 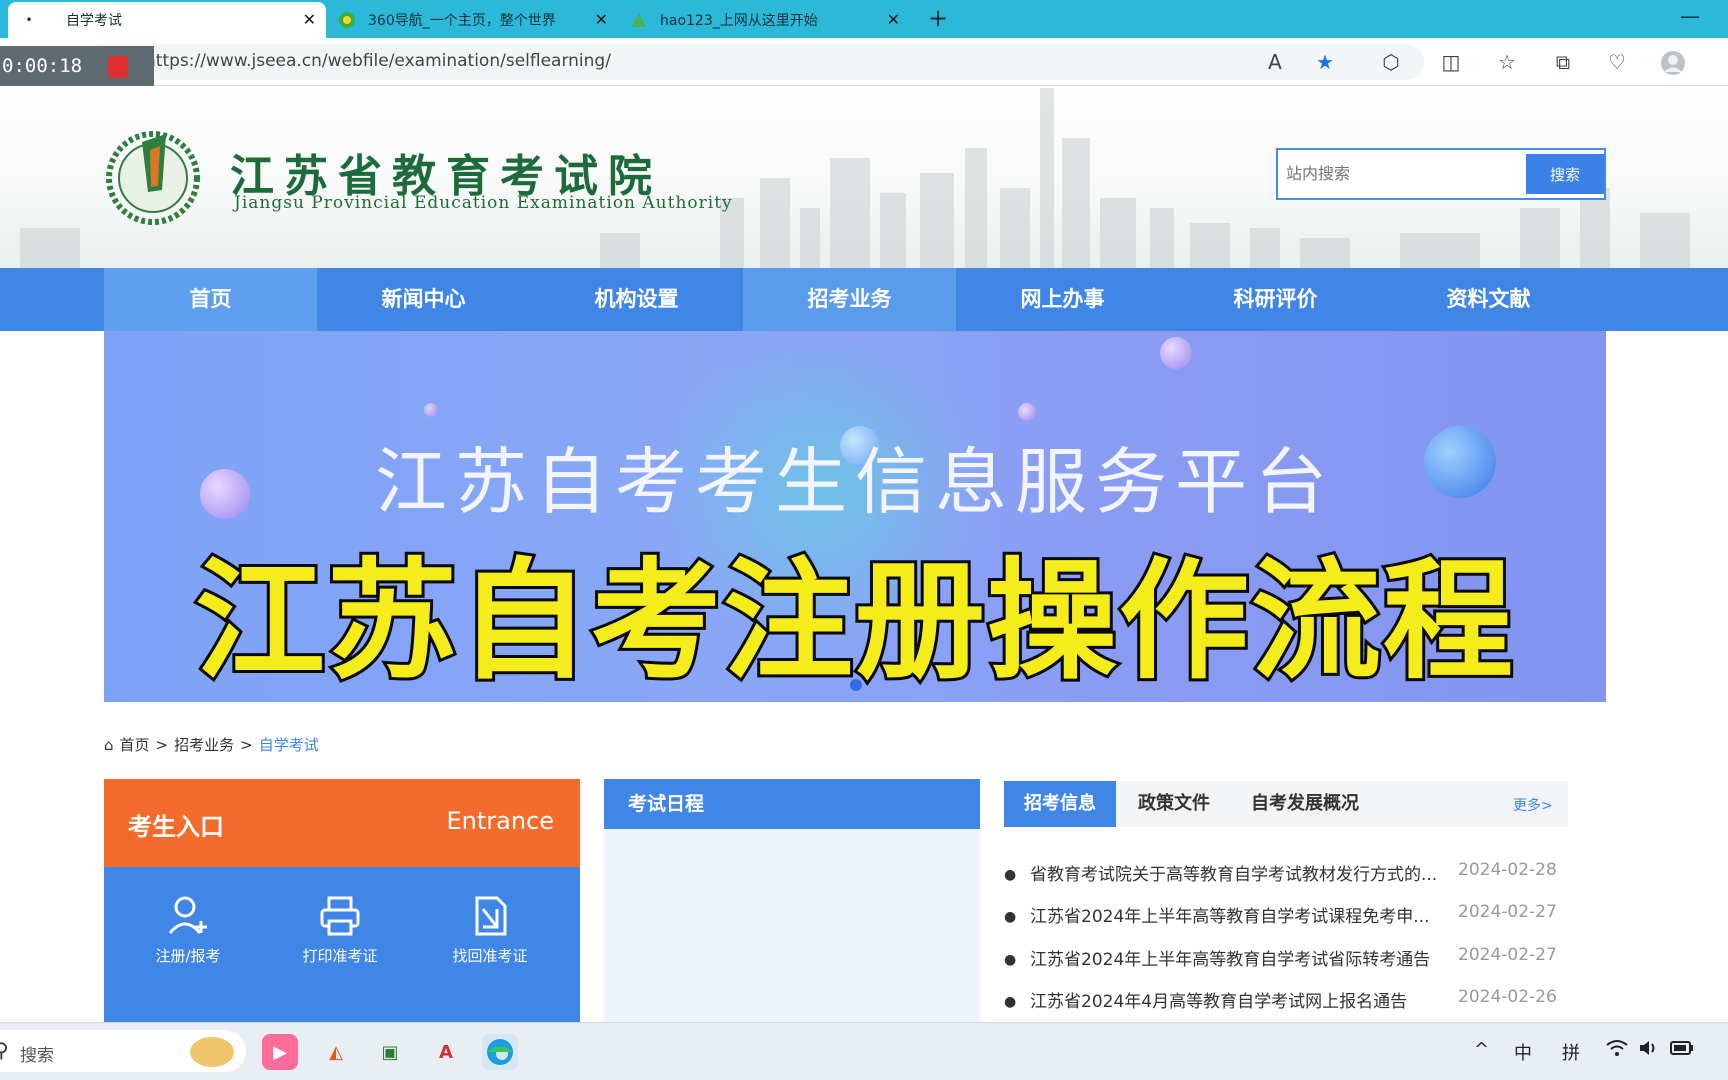 I want to click on acrobat-app-icon: A, so click(x=446, y=1052).